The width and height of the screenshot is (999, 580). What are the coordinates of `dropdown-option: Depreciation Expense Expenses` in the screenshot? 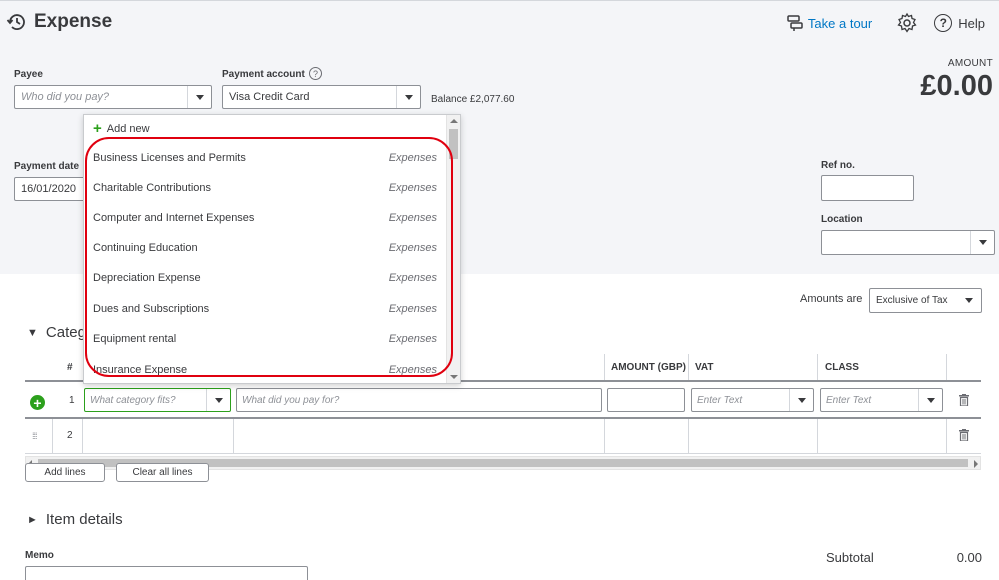 It's located at (265, 278).